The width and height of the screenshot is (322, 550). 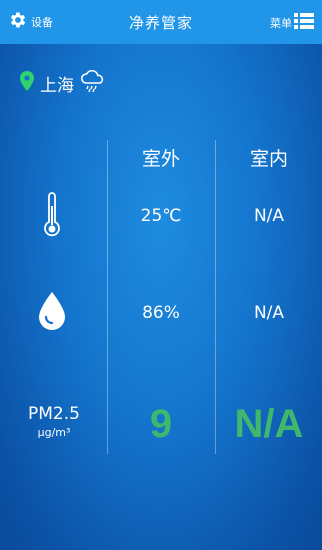 I want to click on outdoor-pm25-value: 9, so click(x=161, y=424).